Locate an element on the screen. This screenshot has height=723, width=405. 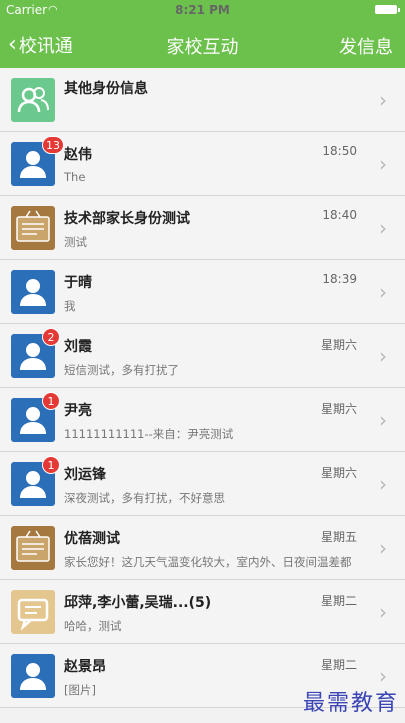
conversation-row: 优蓓测试 星期五家长您好！这几天气温变化较大，室内外、日夜间温差都 › is located at coordinates (202, 548).